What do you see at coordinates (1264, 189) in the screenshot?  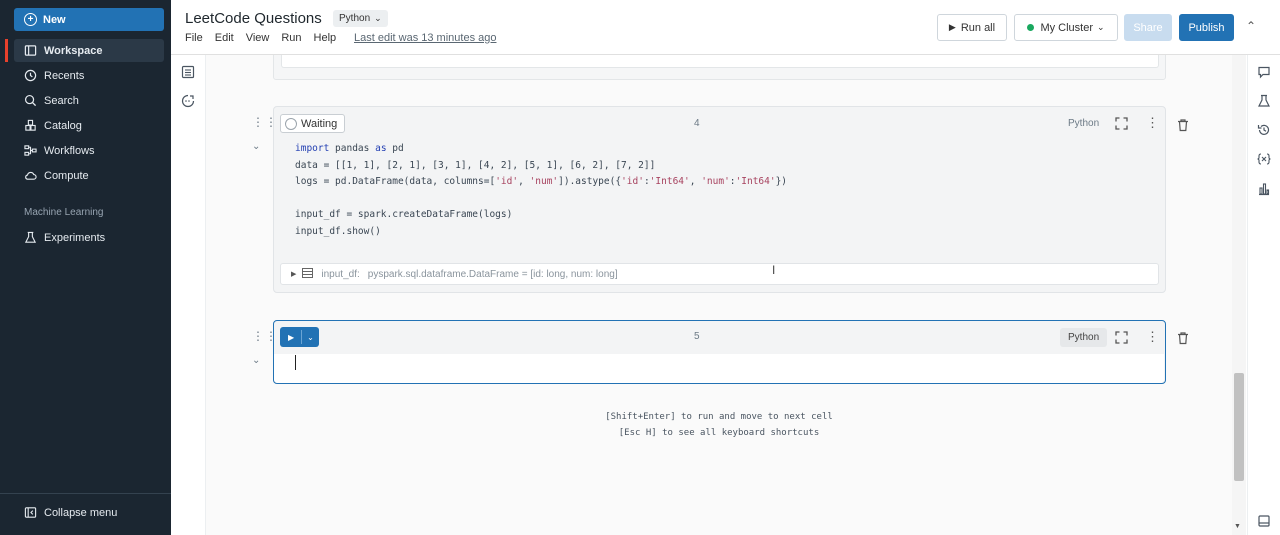 I see `bar-chart-icon` at bounding box center [1264, 189].